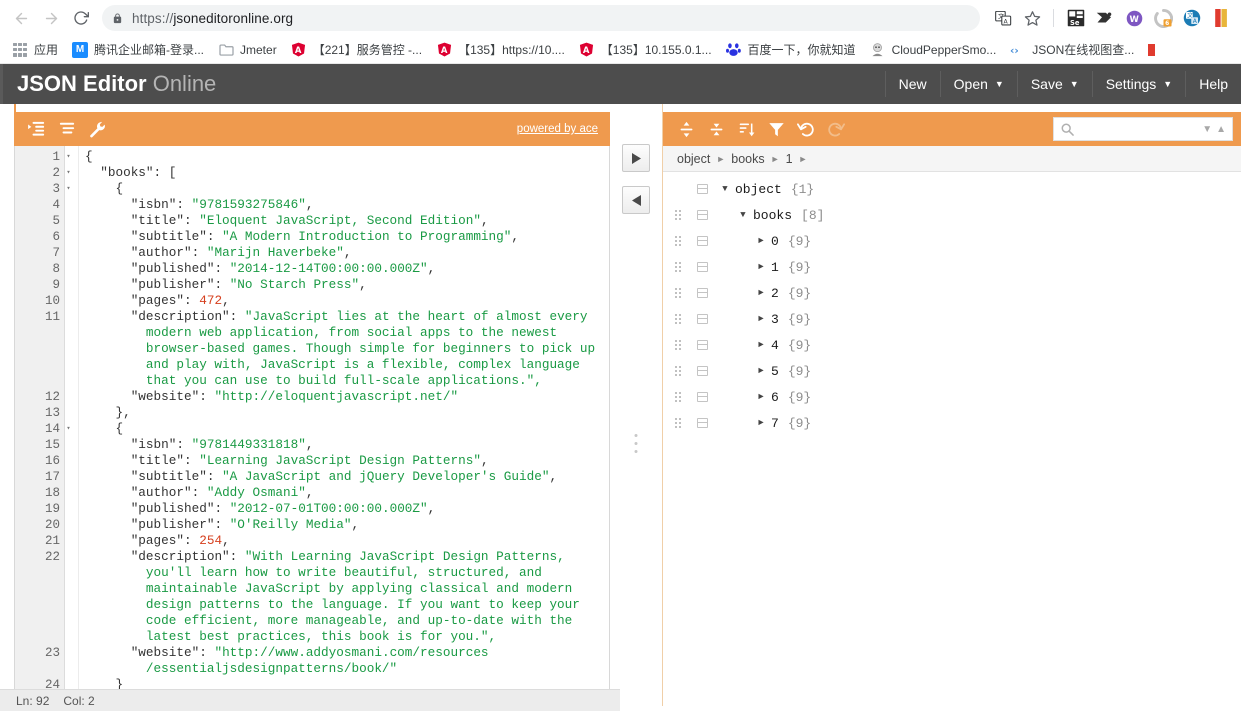 The width and height of the screenshot is (1241, 711). I want to click on sort-icon, so click(746, 129).